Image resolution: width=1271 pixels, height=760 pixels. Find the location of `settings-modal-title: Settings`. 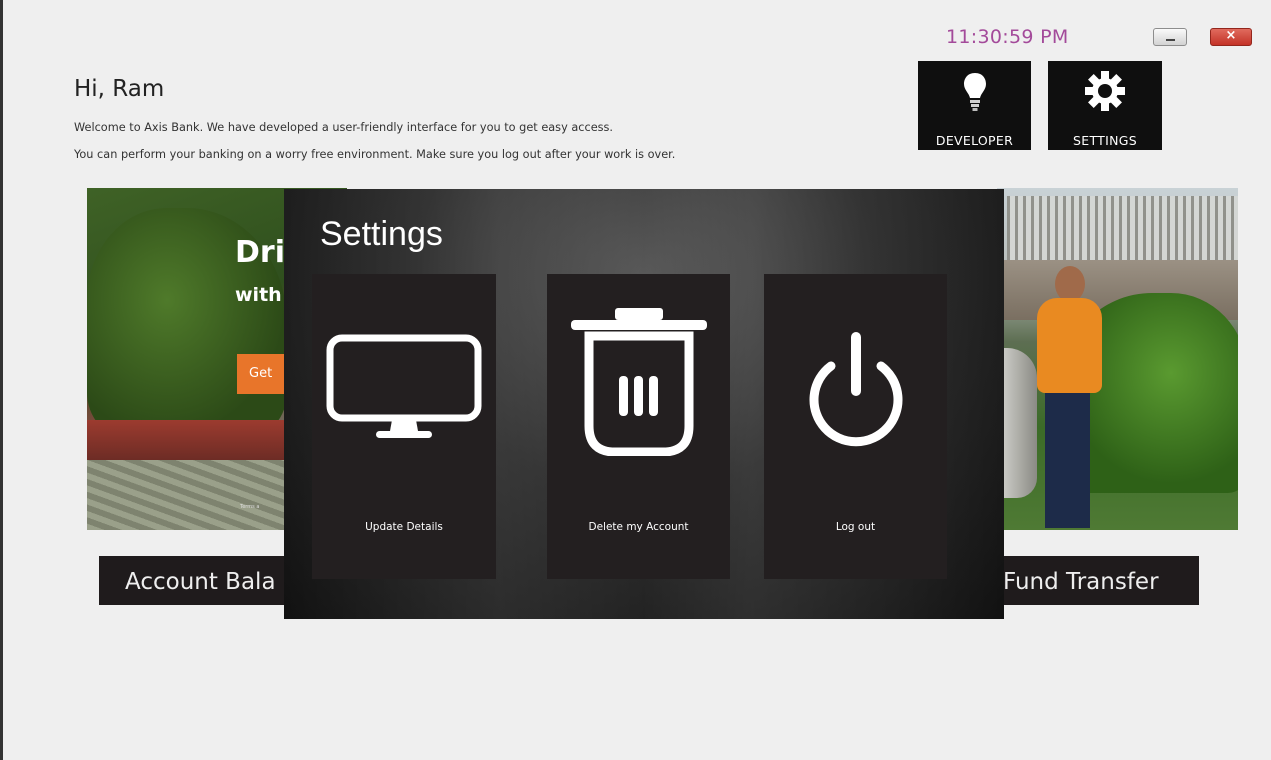

settings-modal-title: Settings is located at coordinates (381, 234).